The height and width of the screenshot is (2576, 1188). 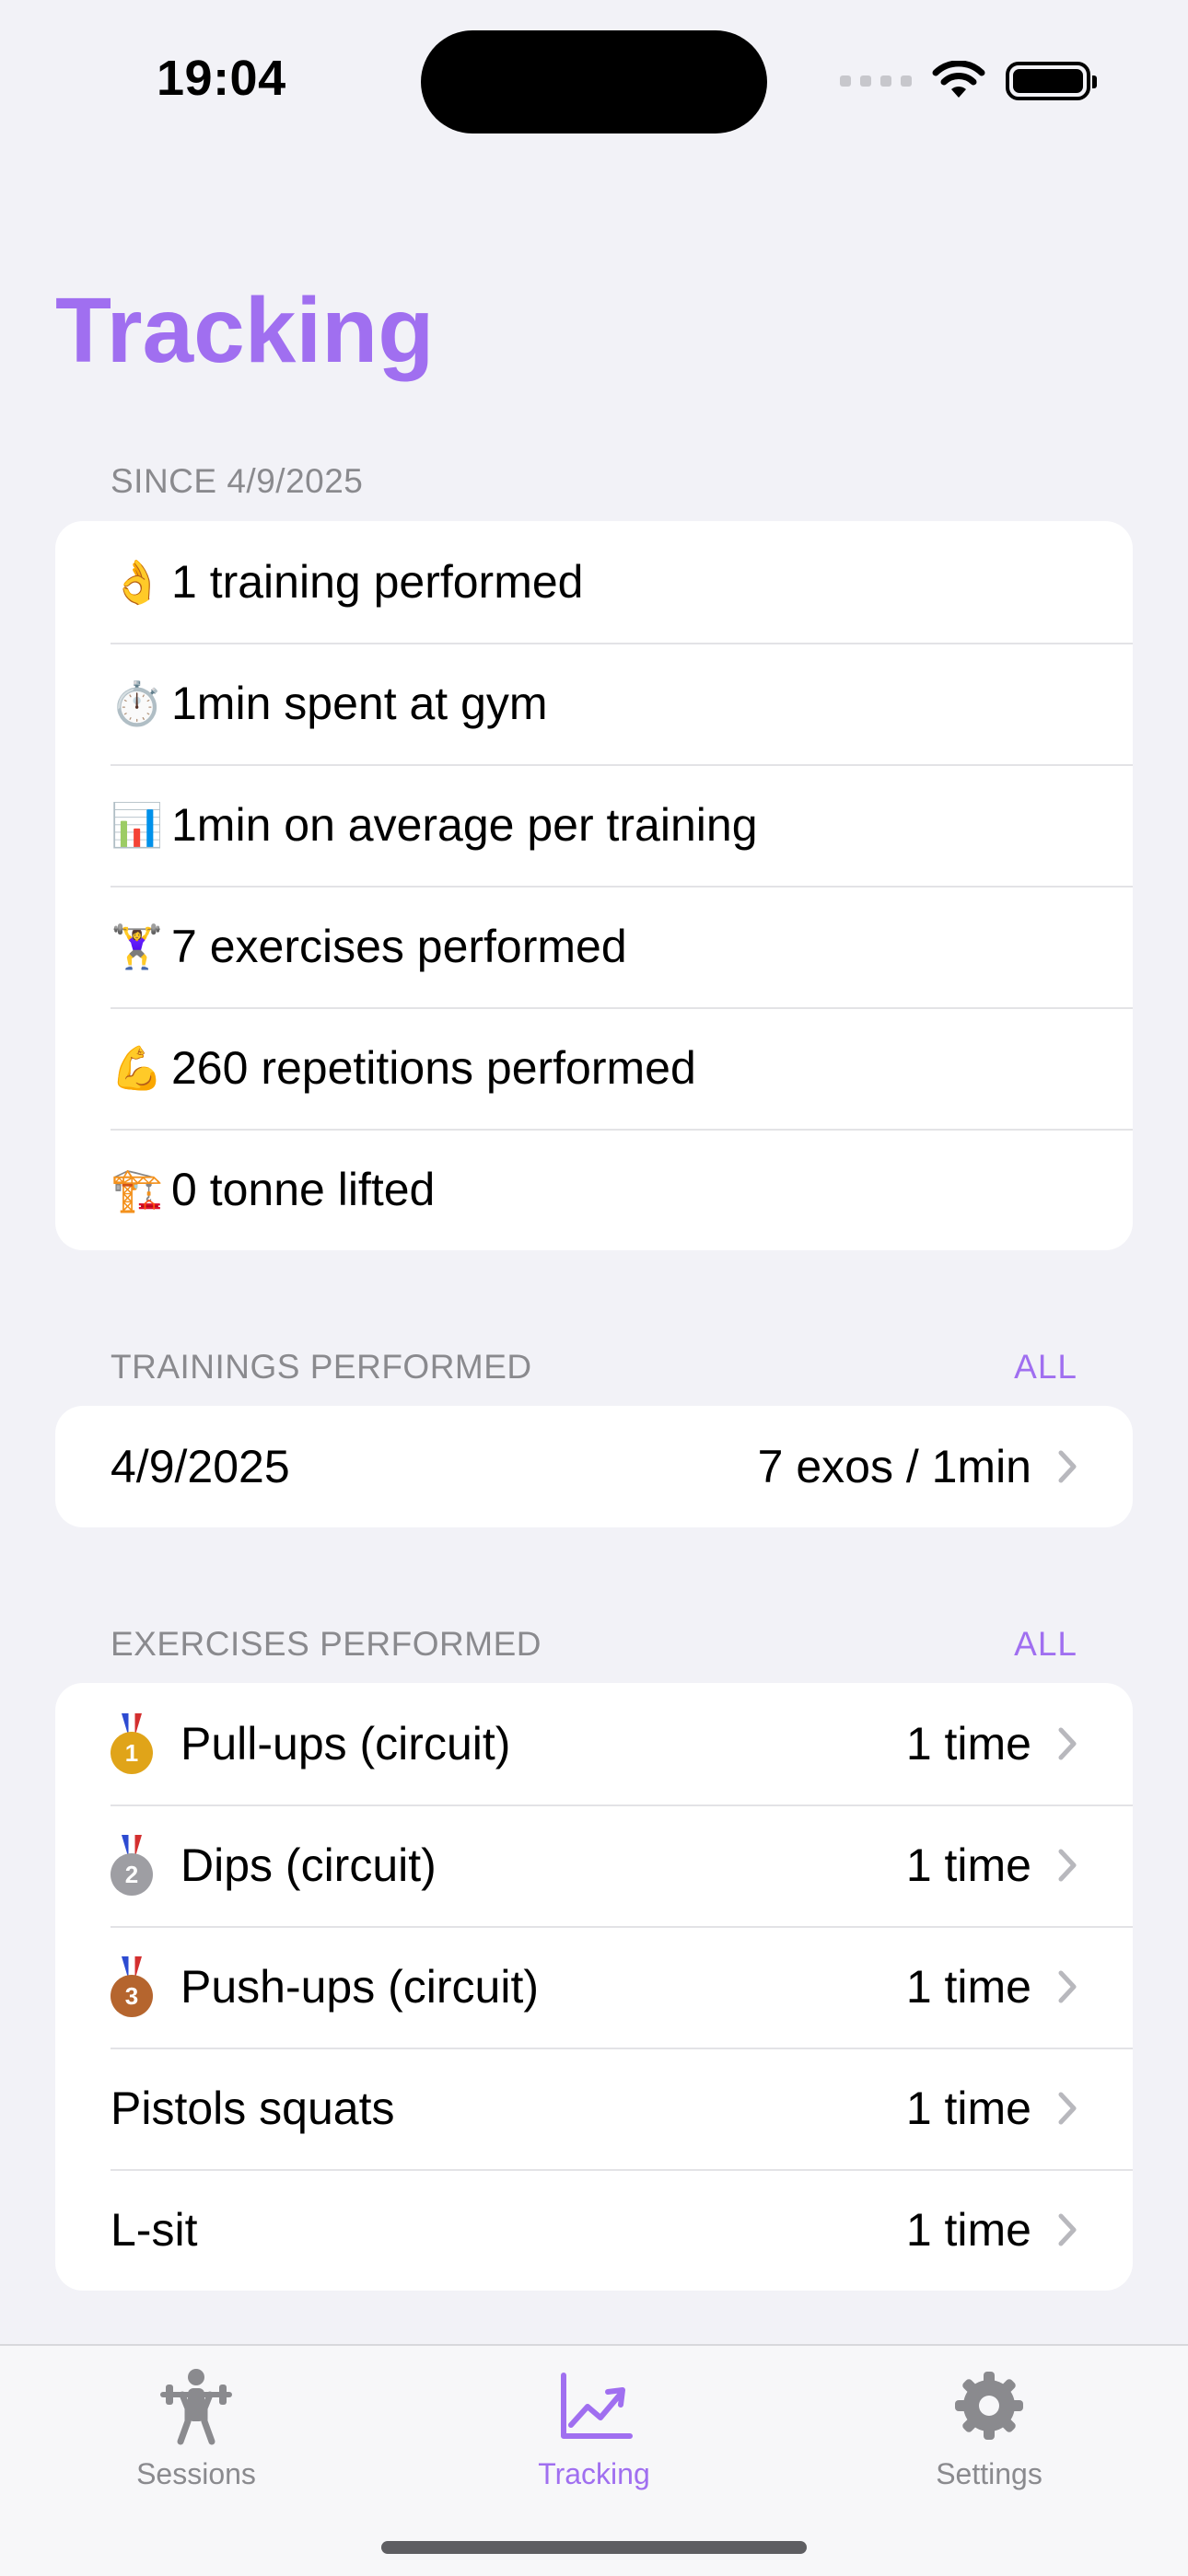 What do you see at coordinates (237, 481) in the screenshot?
I see `summary-section-header: SINCE 4/9/2025` at bounding box center [237, 481].